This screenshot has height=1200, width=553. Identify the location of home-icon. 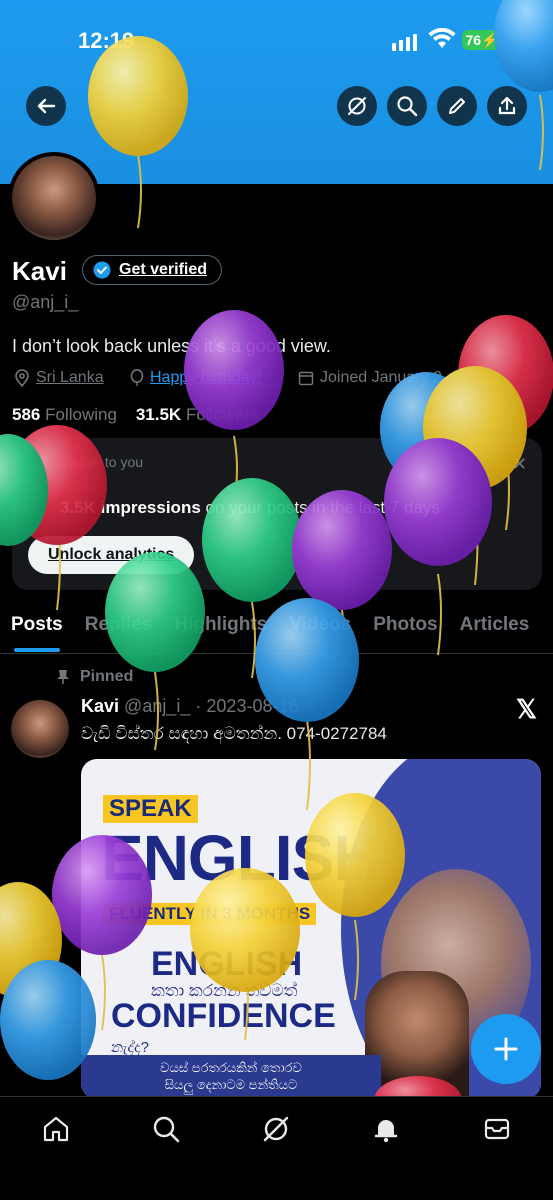
(56, 1129).